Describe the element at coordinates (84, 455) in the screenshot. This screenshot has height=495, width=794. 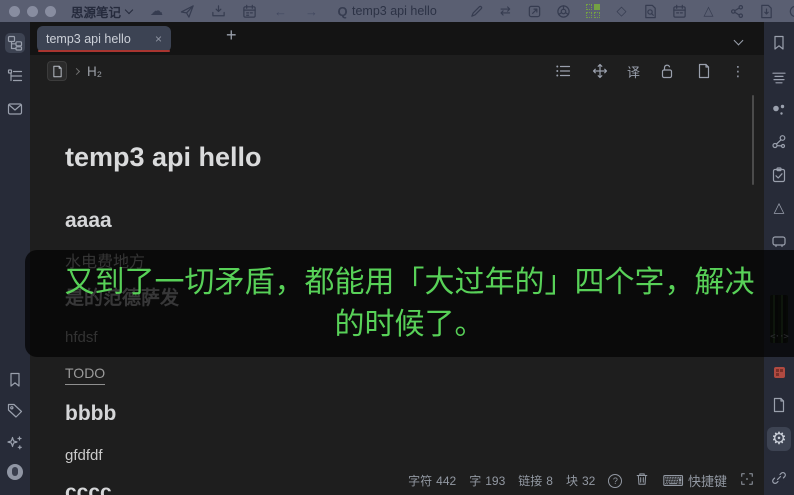
I see `paragraph-gfdfdf: gfdfdf` at that location.